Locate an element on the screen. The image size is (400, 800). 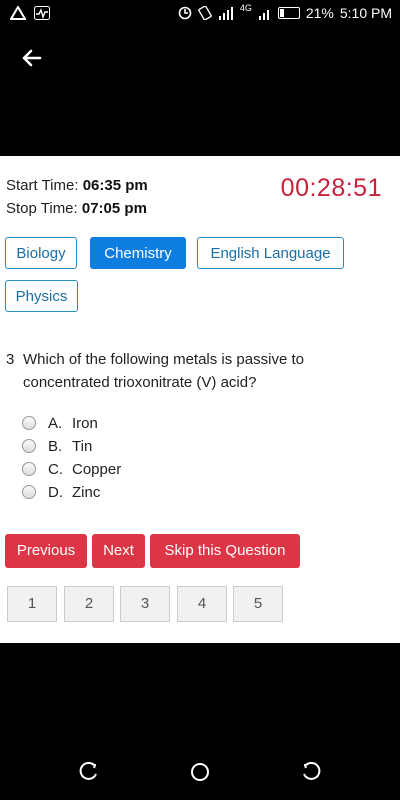
option-text: Tin is located at coordinates (82, 446).